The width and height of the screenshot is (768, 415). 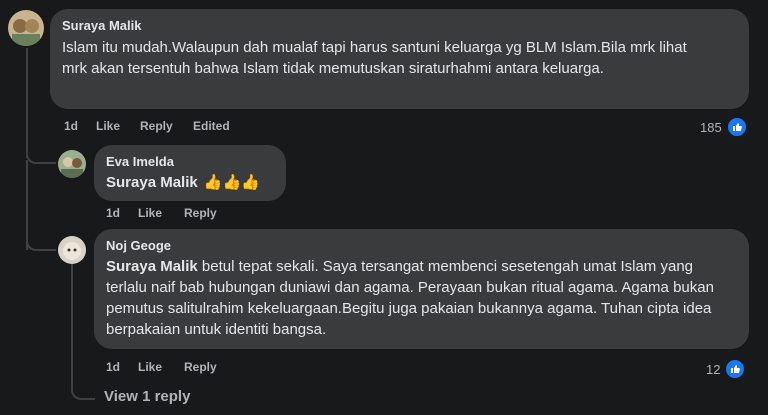 What do you see at coordinates (211, 126) in the screenshot?
I see `edited-label: Edited` at bounding box center [211, 126].